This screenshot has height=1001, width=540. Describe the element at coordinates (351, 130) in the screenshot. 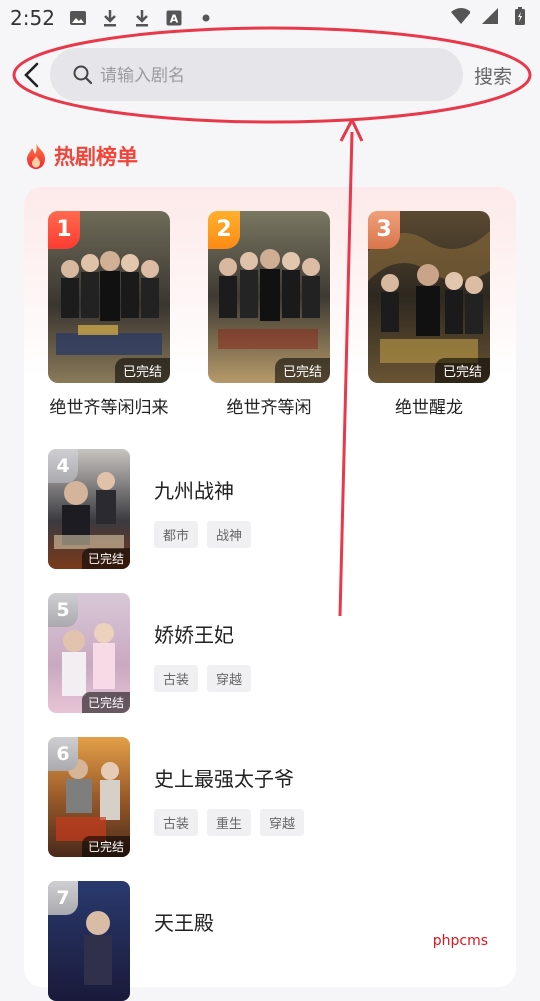

I see `arrow-head-icon` at that location.